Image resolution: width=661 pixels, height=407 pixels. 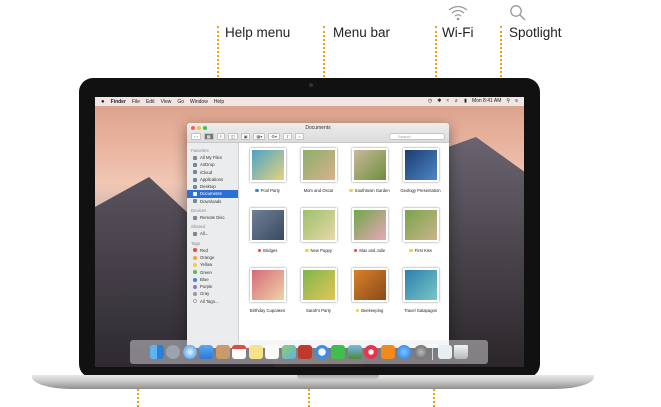 I want to click on sidebar-item-applications: Applications, so click(x=212, y=179).